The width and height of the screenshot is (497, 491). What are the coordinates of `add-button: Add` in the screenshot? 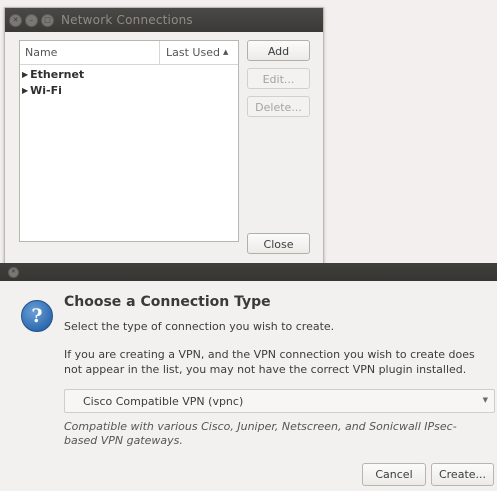 It's located at (278, 50).